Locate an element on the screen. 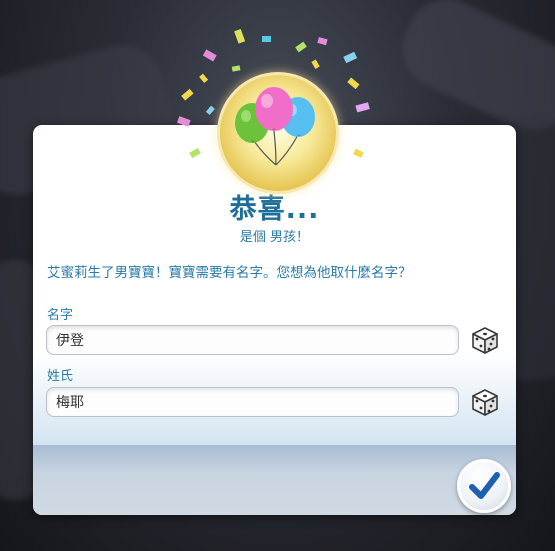 This screenshot has height=551, width=555. confirm-button is located at coordinates (484, 486).